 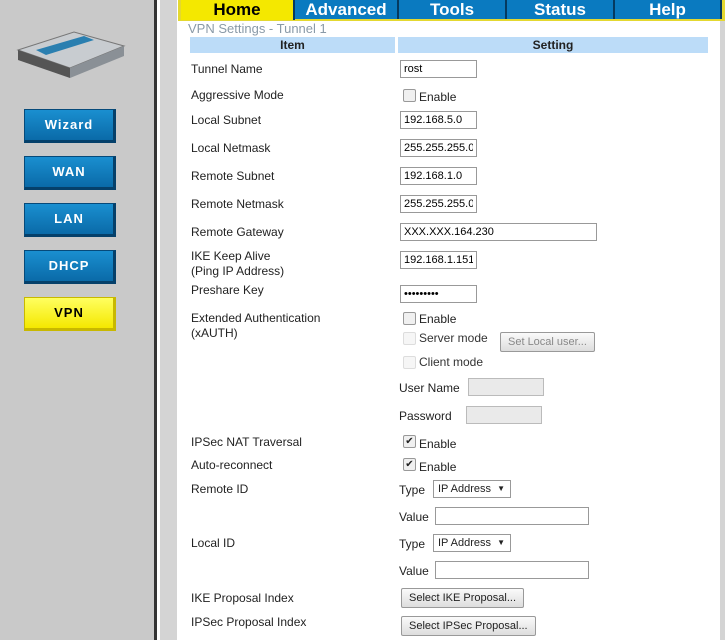 What do you see at coordinates (412, 544) in the screenshot?
I see `local-id-type-label: Type` at bounding box center [412, 544].